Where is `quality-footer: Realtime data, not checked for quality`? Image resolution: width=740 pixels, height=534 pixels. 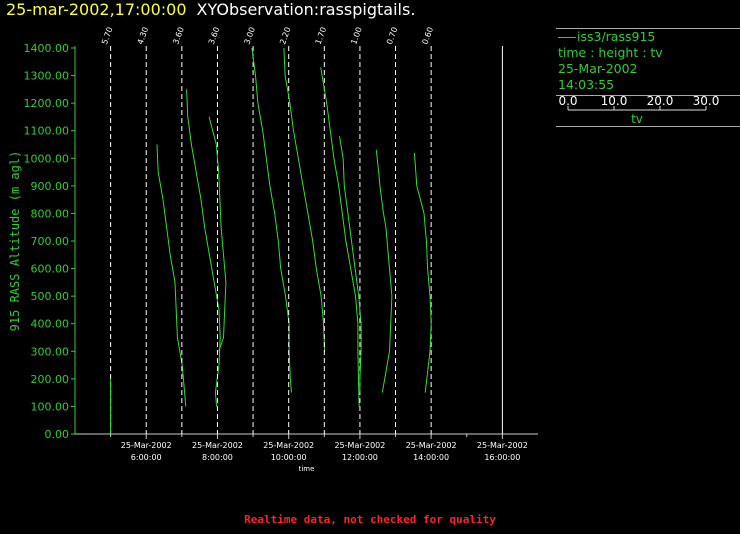 quality-footer: Realtime data, not checked for quality is located at coordinates (370, 519).